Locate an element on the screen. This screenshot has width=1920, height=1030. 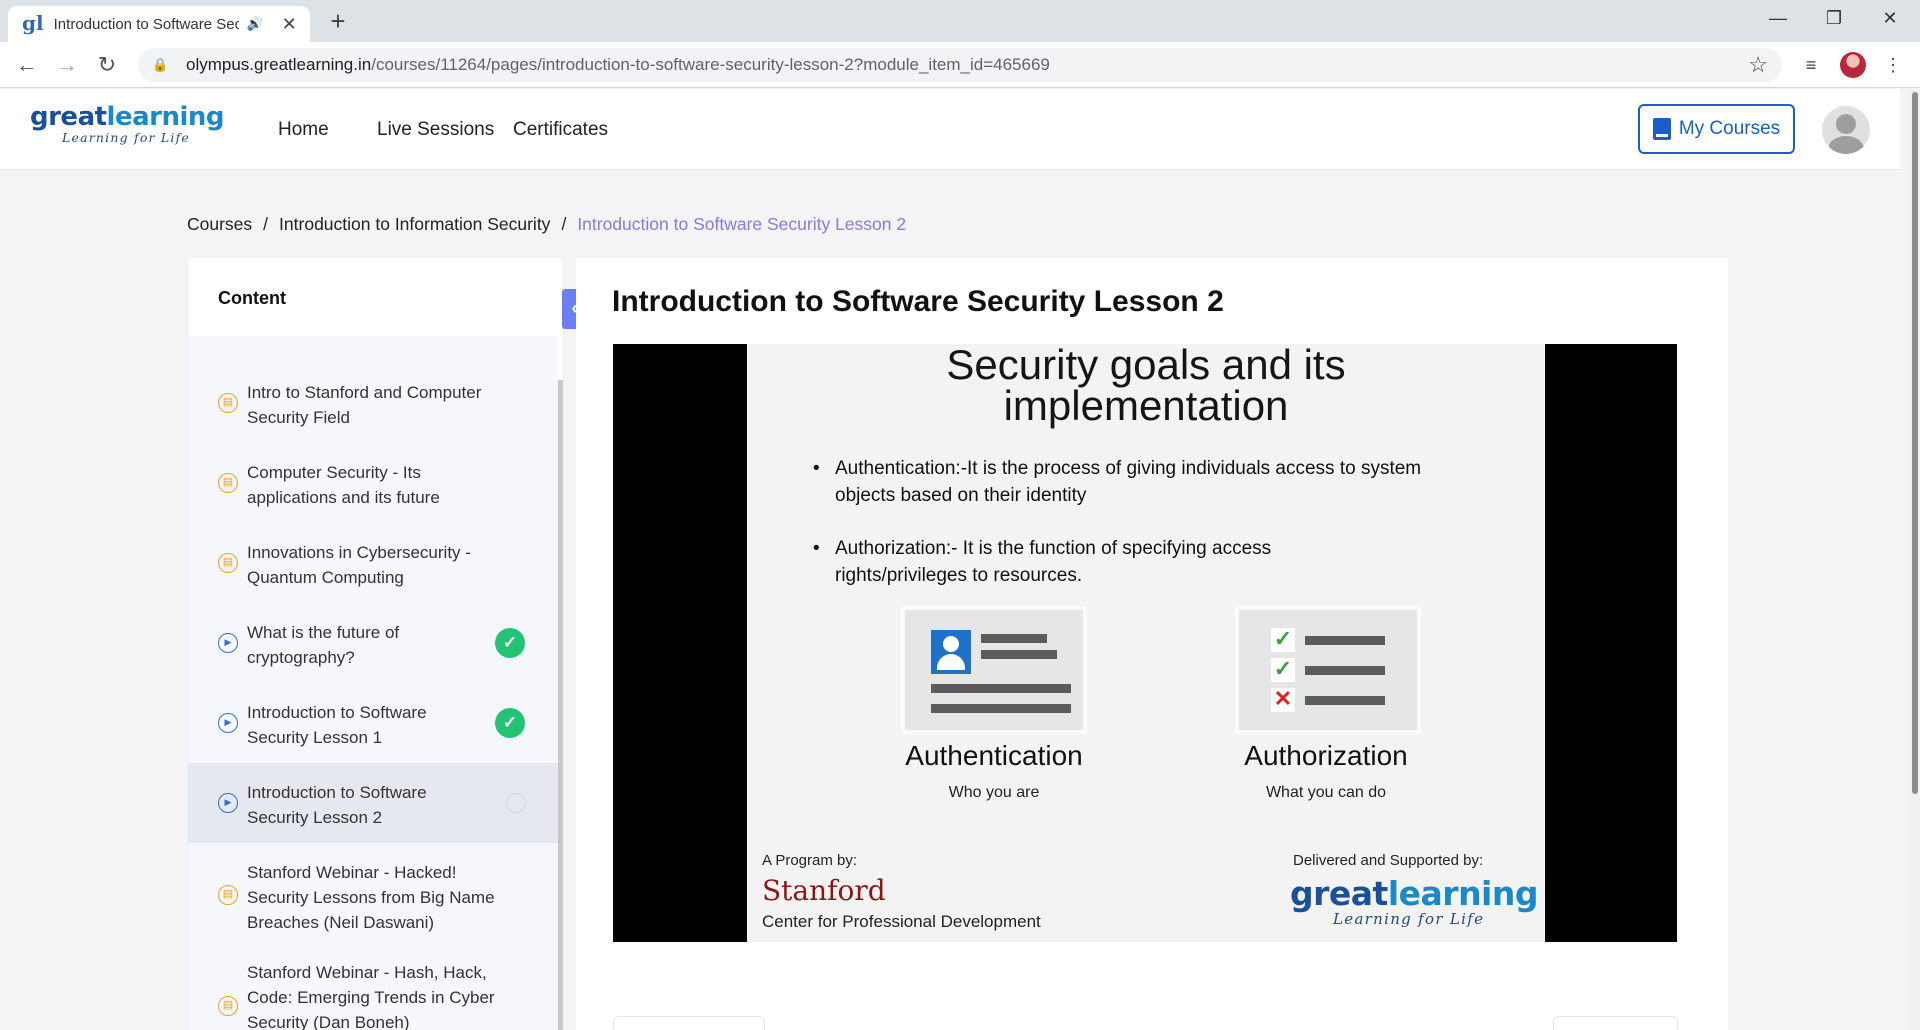
checklist-icon: ✓ ✓ ✕ is located at coordinates (1328, 670).